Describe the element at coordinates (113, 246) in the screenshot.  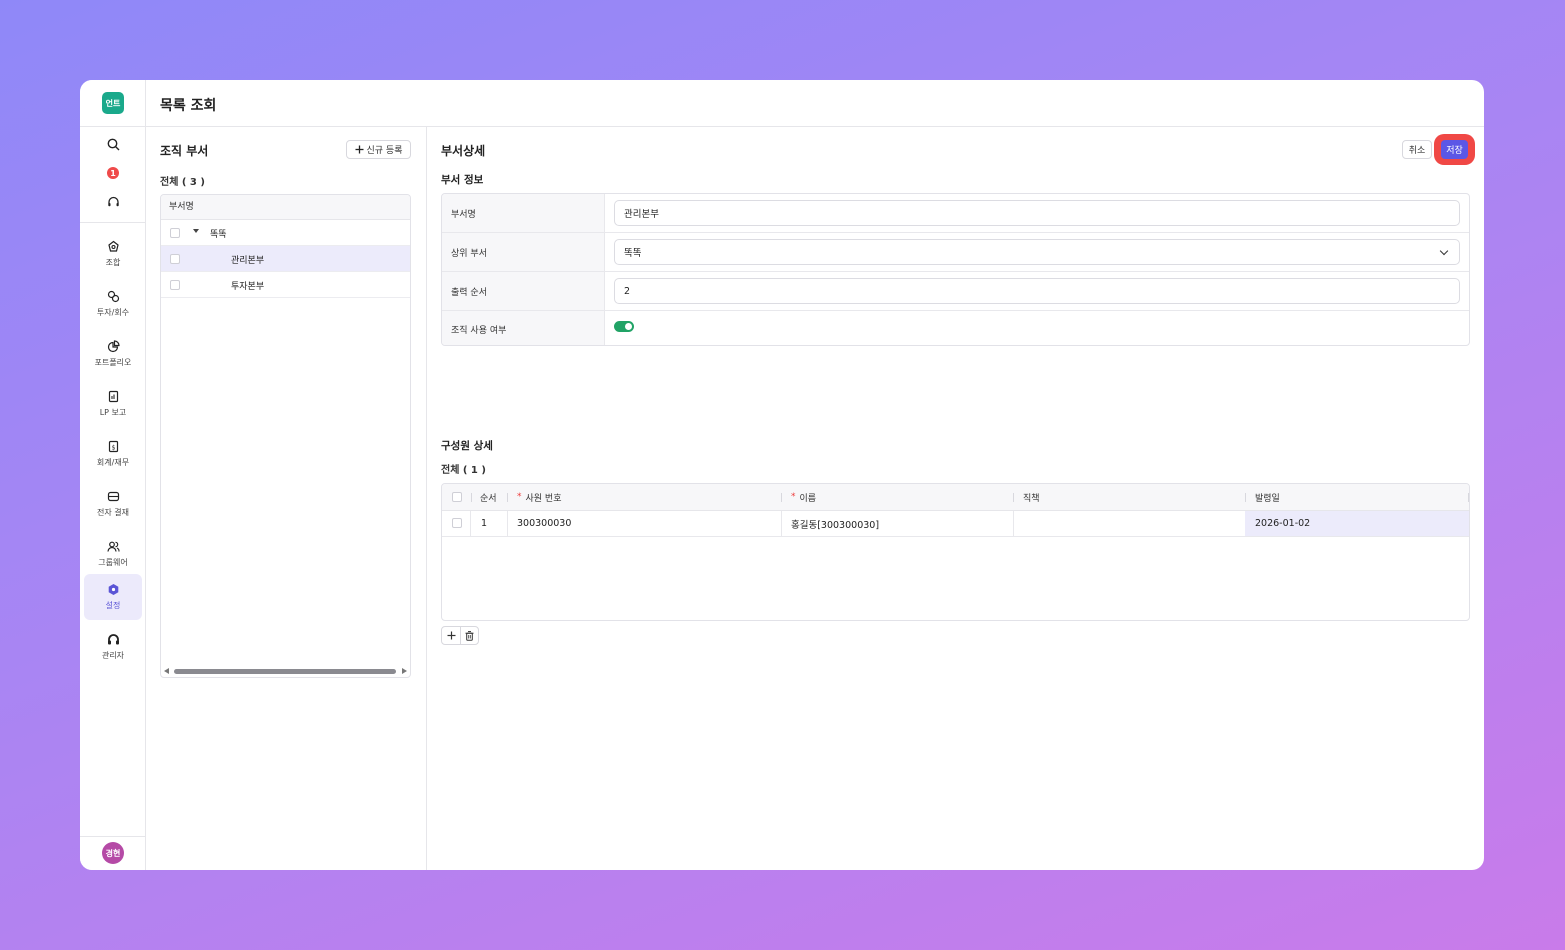
I see `union-icon` at that location.